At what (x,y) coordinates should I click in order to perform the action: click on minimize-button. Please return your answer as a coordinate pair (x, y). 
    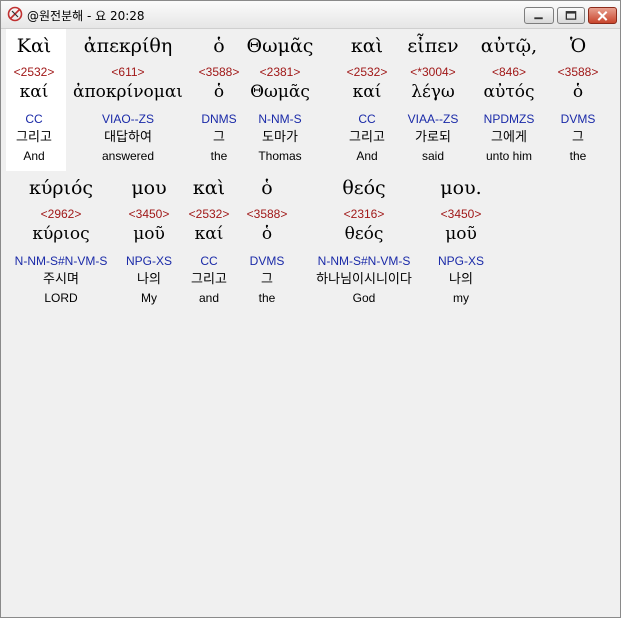
    Looking at the image, I should click on (539, 15).